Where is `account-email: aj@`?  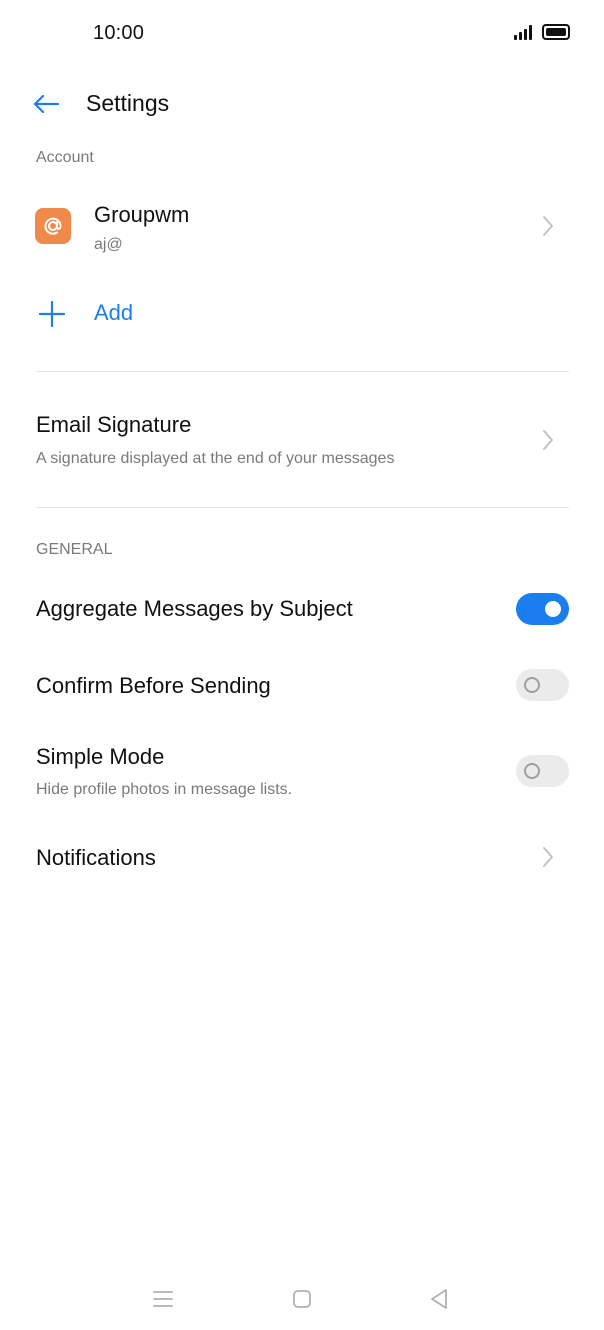 account-email: aj@ is located at coordinates (108, 244).